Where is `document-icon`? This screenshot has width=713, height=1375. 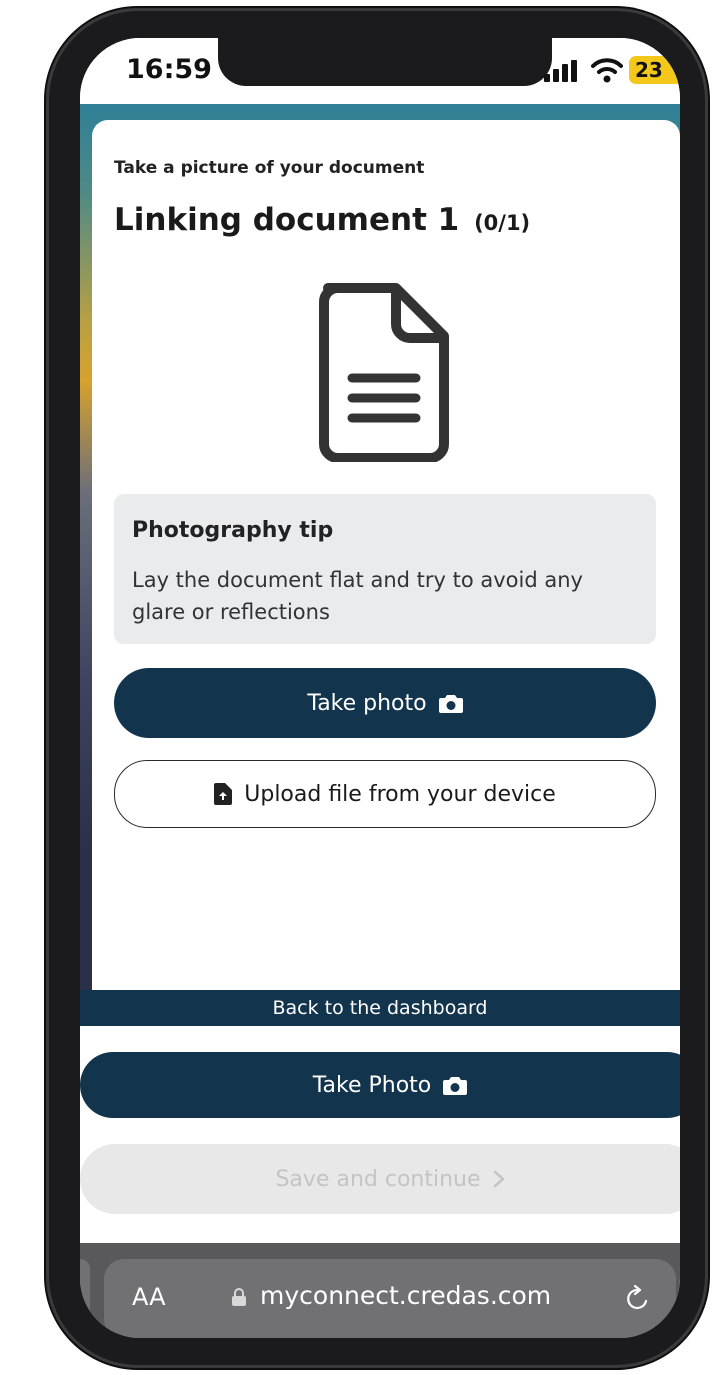 document-icon is located at coordinates (384, 372).